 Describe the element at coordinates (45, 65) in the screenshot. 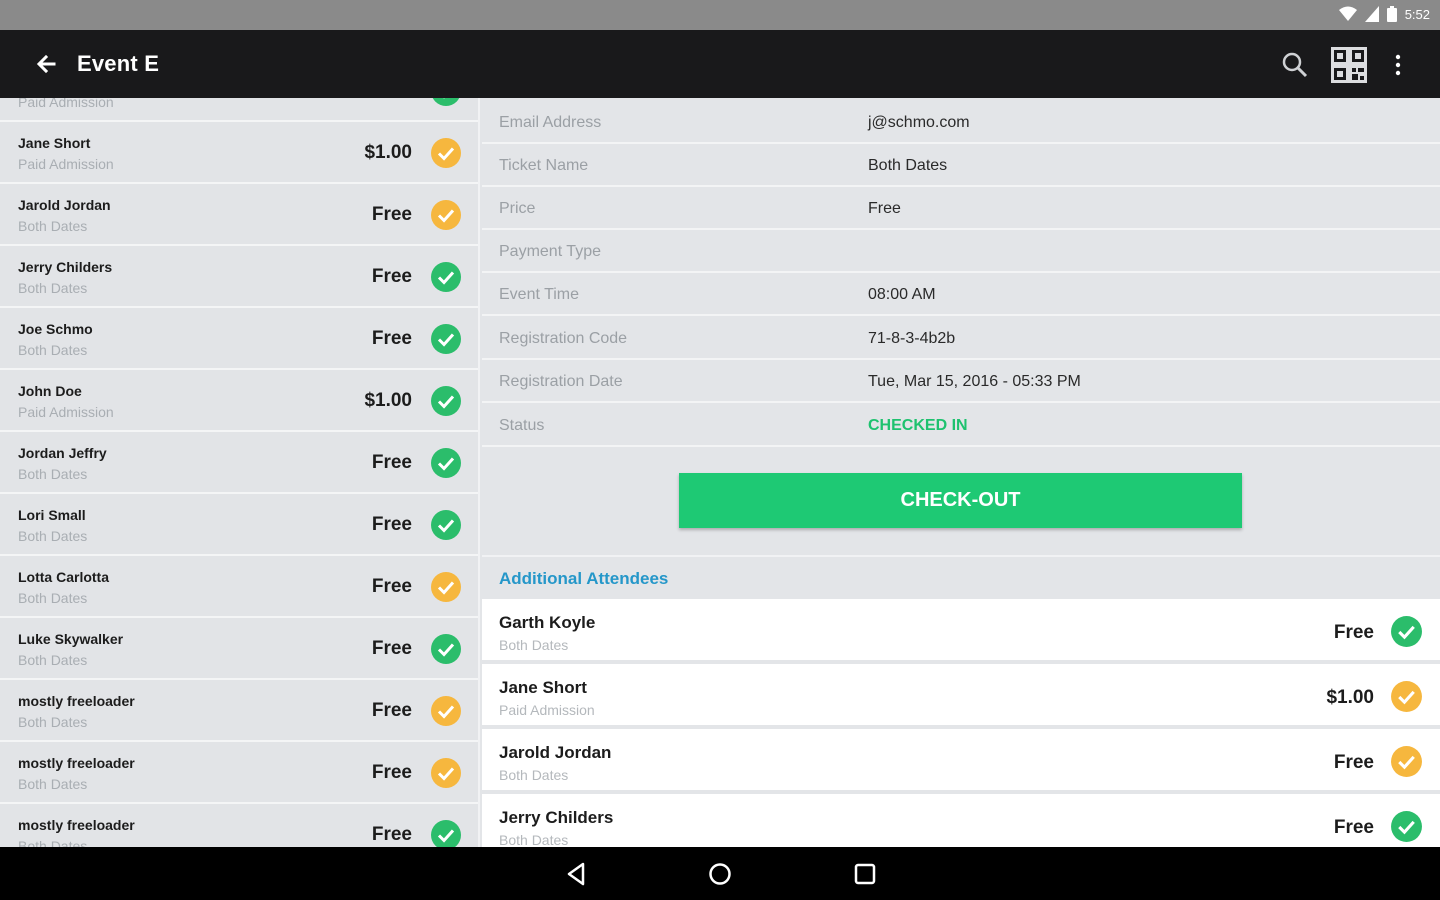

I see `back-arrow-icon` at that location.